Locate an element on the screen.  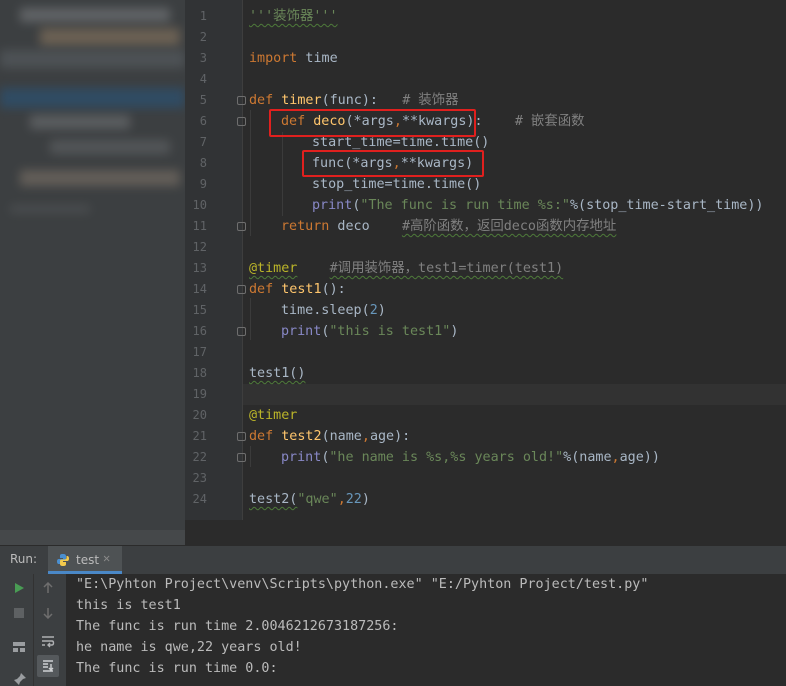
code-line-9: stop_time=time.time() is located at coordinates (397, 184).